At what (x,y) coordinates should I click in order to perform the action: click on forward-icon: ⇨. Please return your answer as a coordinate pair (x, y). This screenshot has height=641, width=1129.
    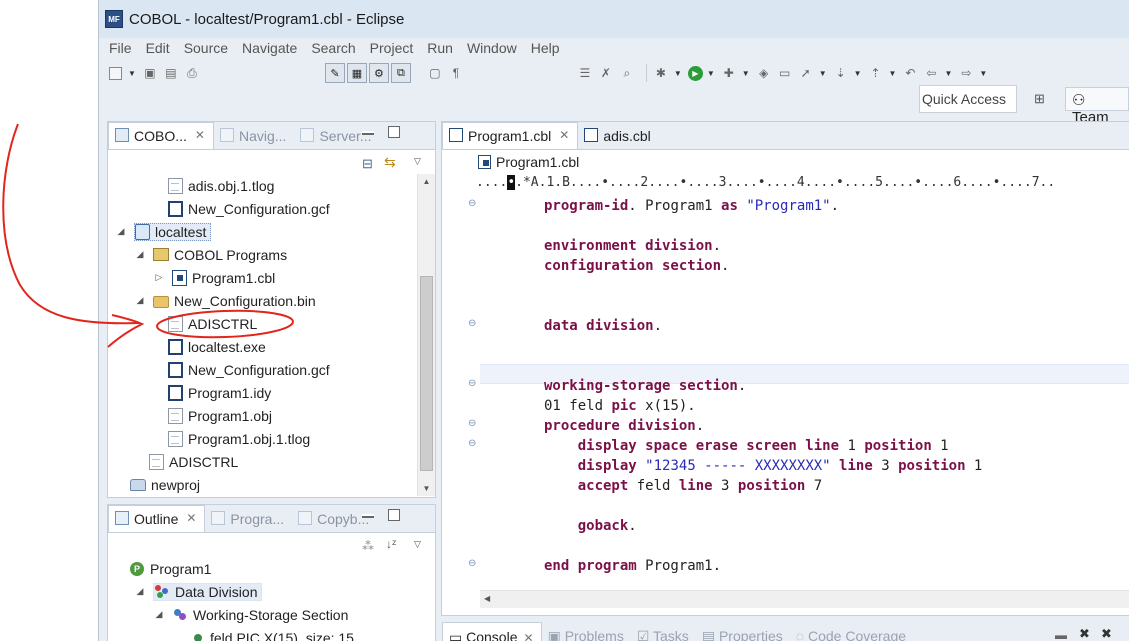
    Looking at the image, I should click on (966, 73).